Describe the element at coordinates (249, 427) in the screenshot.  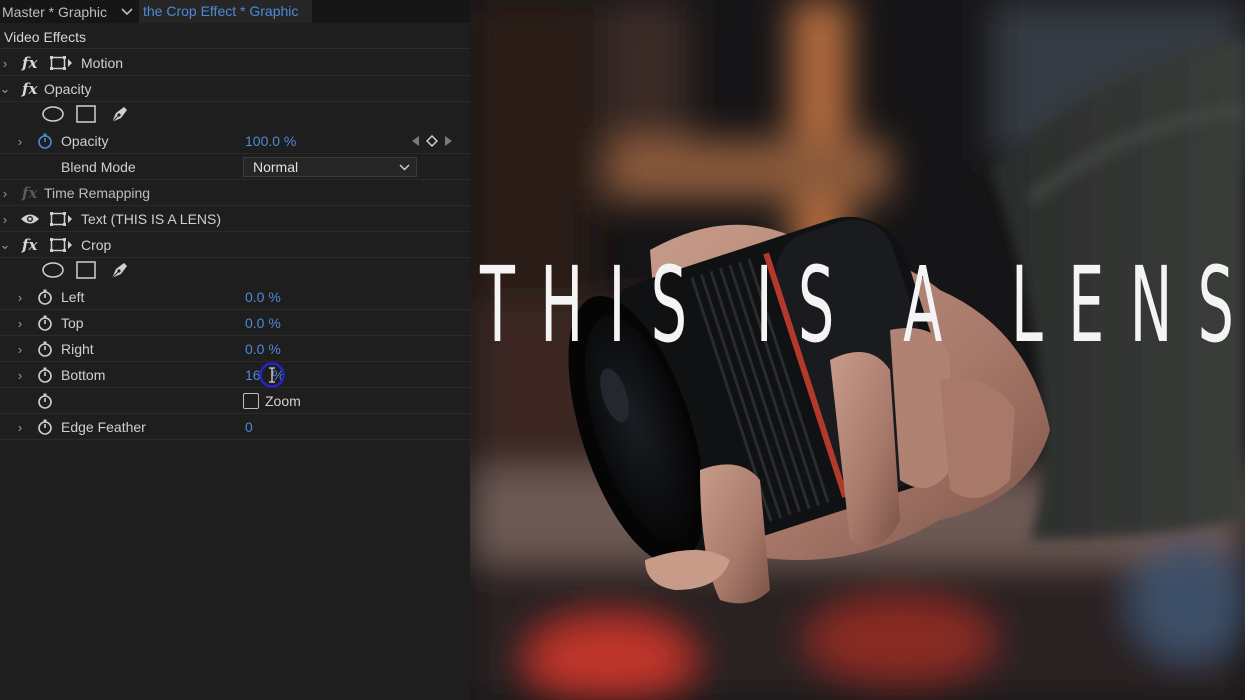
I see `edge-feather-value: 0` at that location.